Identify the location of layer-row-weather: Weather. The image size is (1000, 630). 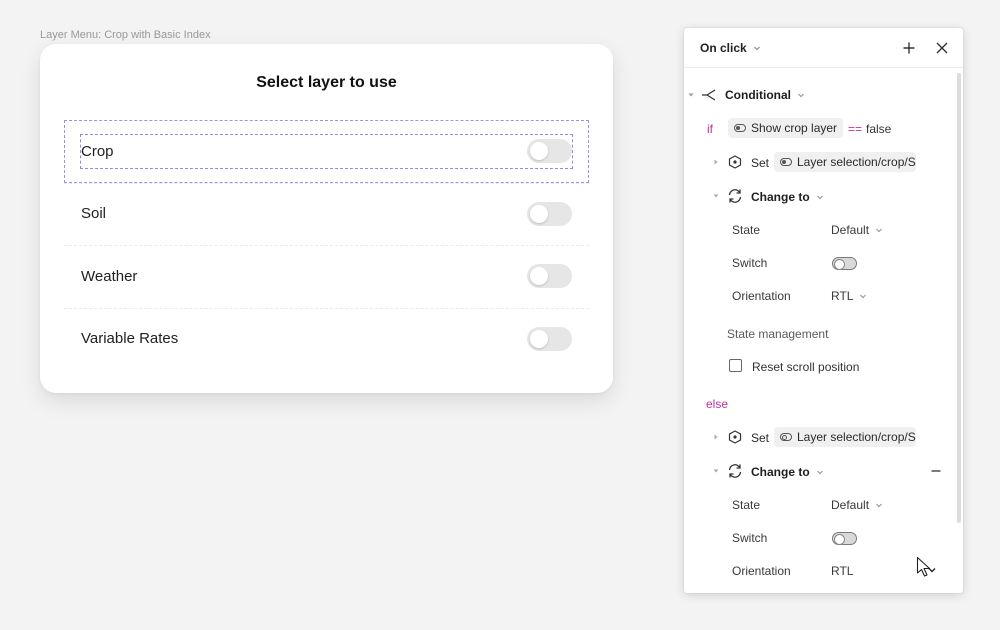
(326, 276).